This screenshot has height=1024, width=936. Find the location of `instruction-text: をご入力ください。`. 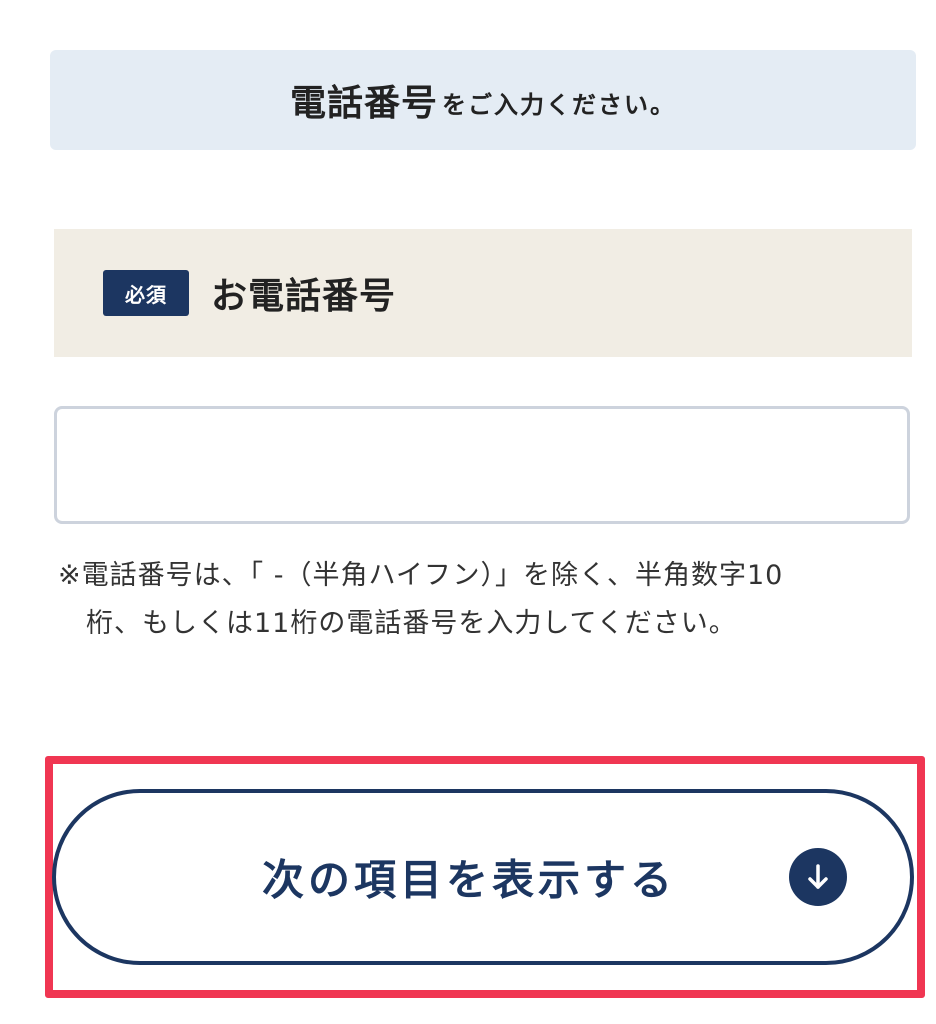

instruction-text: をご入力ください。 is located at coordinates (559, 104).